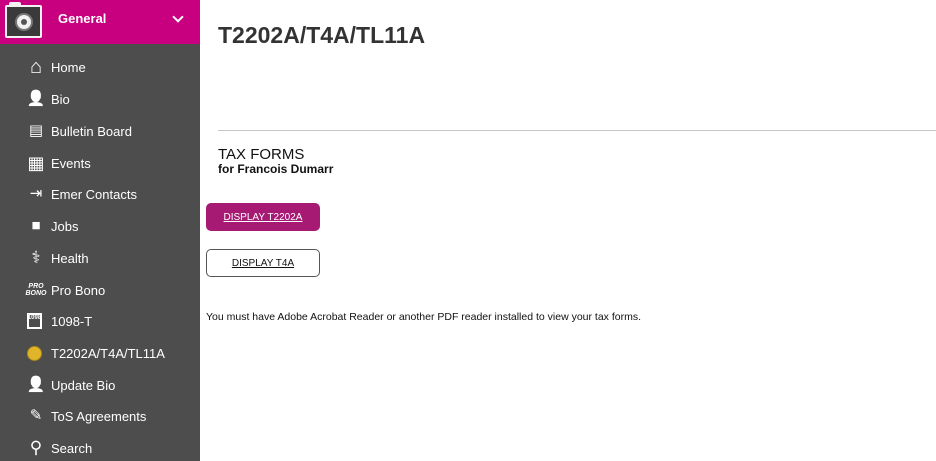  What do you see at coordinates (36, 384) in the screenshot?
I see `update-person-icon: 👤` at bounding box center [36, 384].